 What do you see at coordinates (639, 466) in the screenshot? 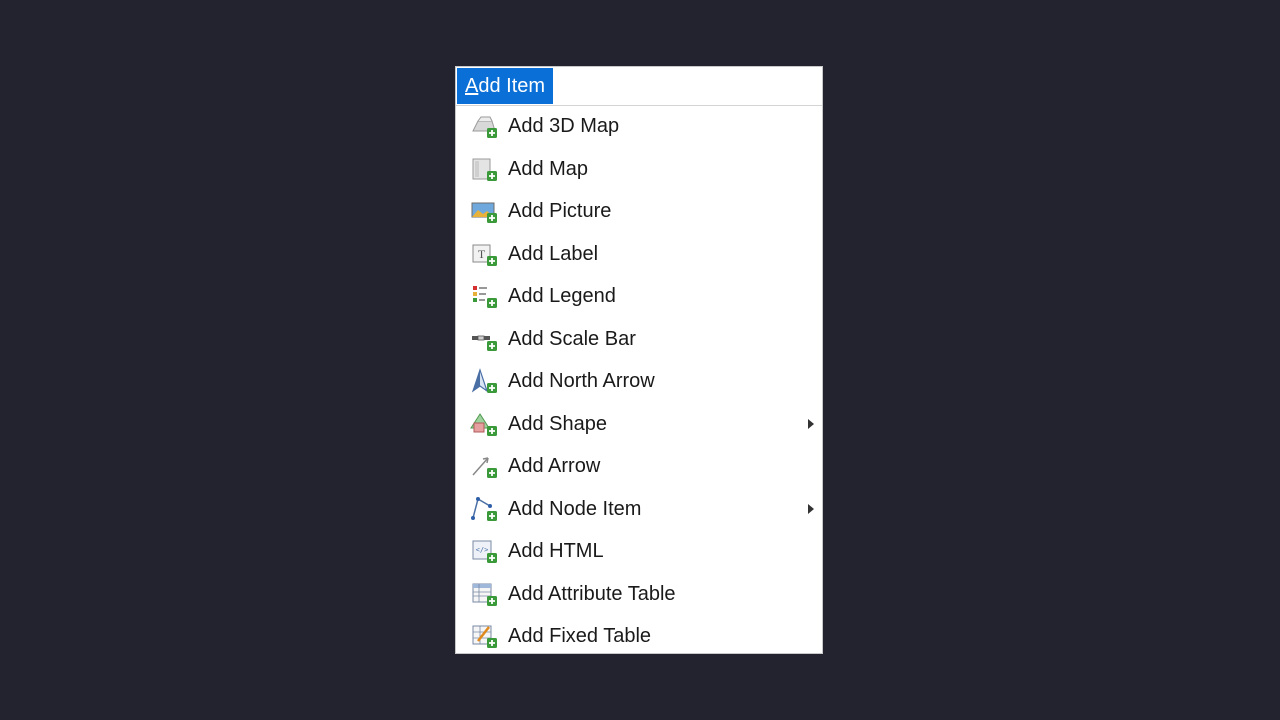
I see `menu-item-add-arrow: Add Arrow` at bounding box center [639, 466].